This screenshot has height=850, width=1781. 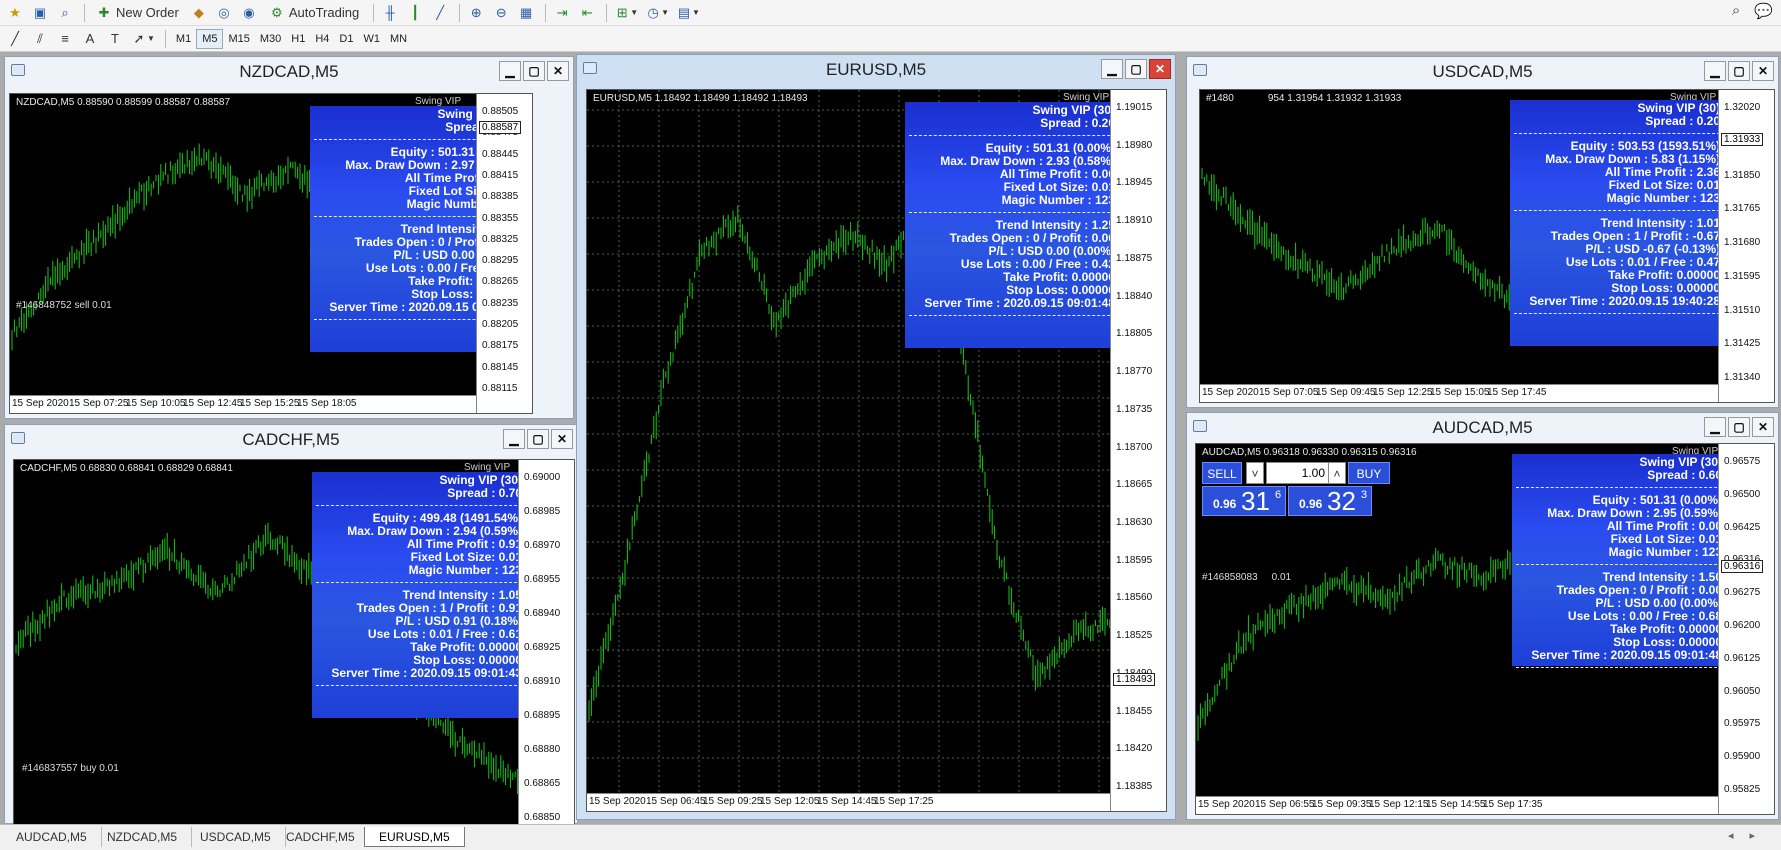 What do you see at coordinates (371, 39) in the screenshot?
I see `timeframe-w1: W1` at bounding box center [371, 39].